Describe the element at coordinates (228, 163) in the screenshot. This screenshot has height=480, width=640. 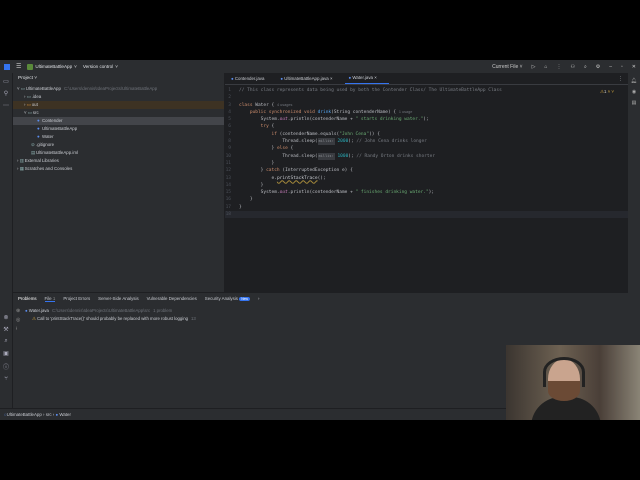
I see `line-number: 11` at that location.